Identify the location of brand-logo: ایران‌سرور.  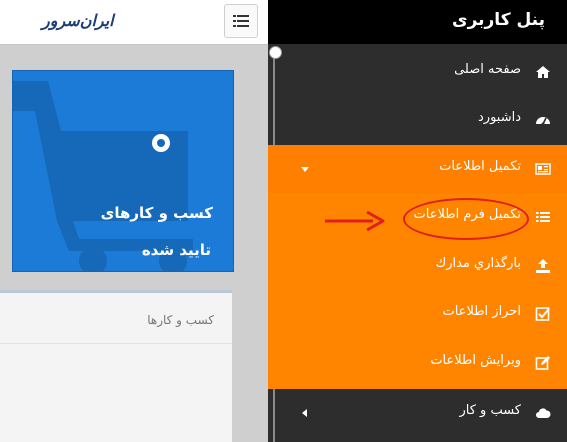
(78, 20).